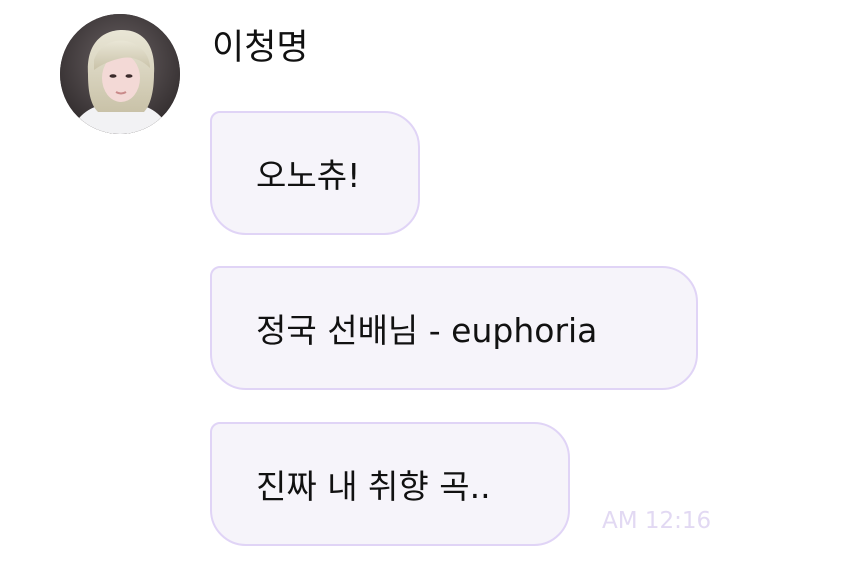 This screenshot has height=571, width=868. Describe the element at coordinates (308, 175) in the screenshot. I see `message-text: 오노츄!` at that location.